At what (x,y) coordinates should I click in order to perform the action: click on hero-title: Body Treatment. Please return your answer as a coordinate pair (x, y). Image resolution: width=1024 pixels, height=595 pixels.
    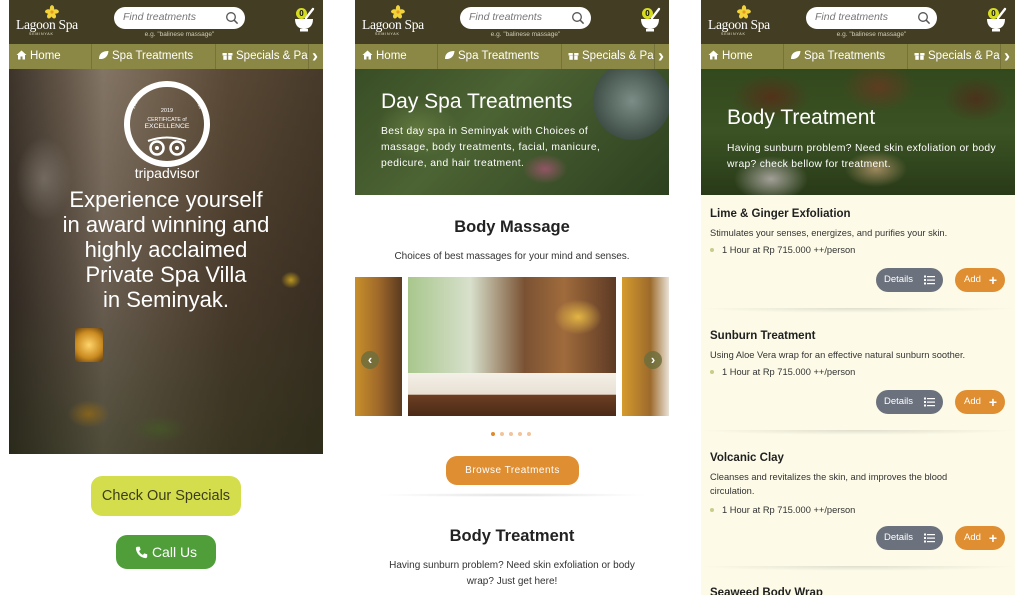
    Looking at the image, I should click on (801, 117).